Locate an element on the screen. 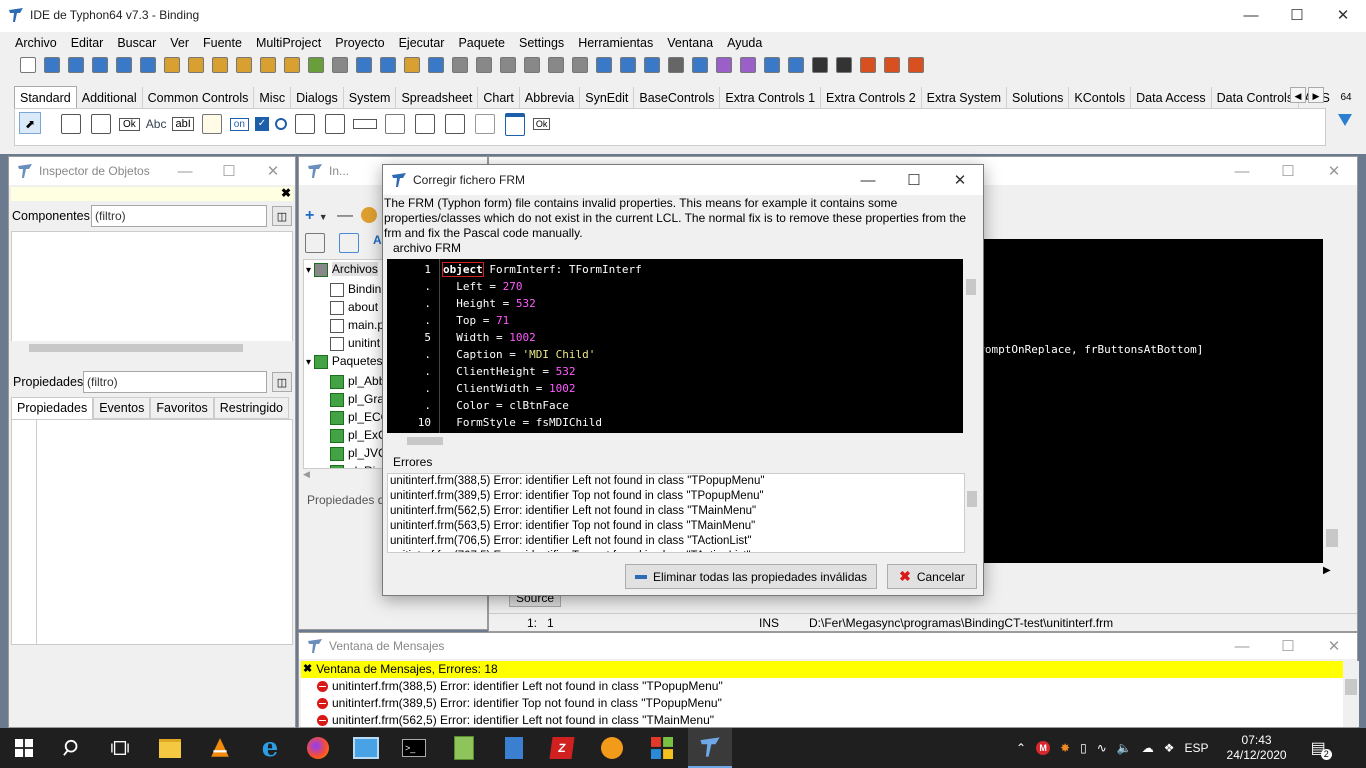  notification-icon: ▤ 2 is located at coordinates (1321, 749).